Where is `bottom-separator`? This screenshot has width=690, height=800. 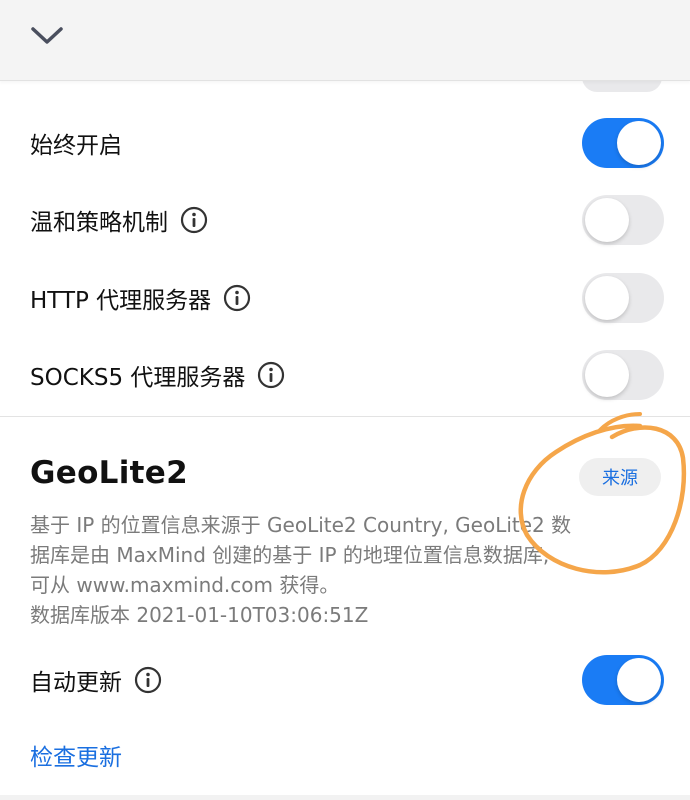
bottom-separator is located at coordinates (345, 797).